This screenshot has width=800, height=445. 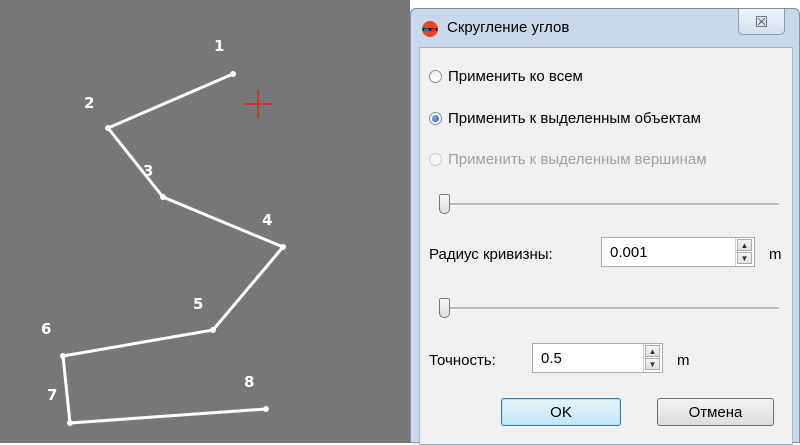 I want to click on close-icon: ☒, so click(x=761, y=22).